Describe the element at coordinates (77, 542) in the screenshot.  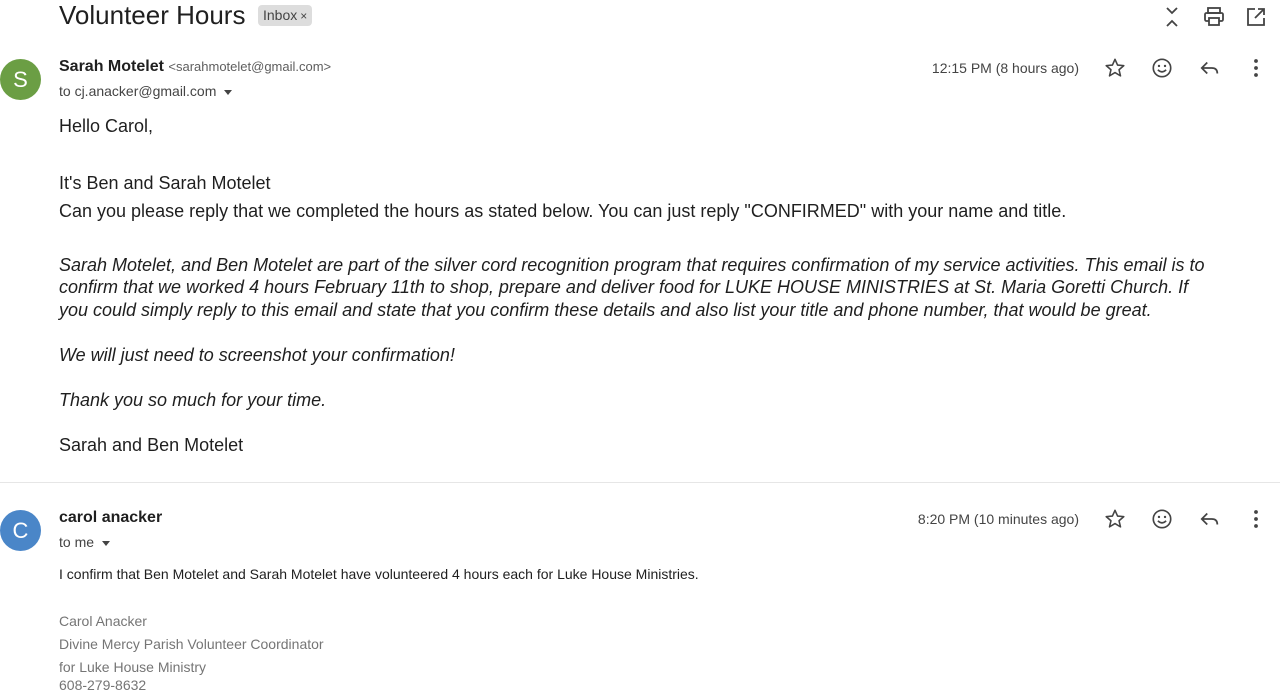
I see `recipient-text: to me` at that location.